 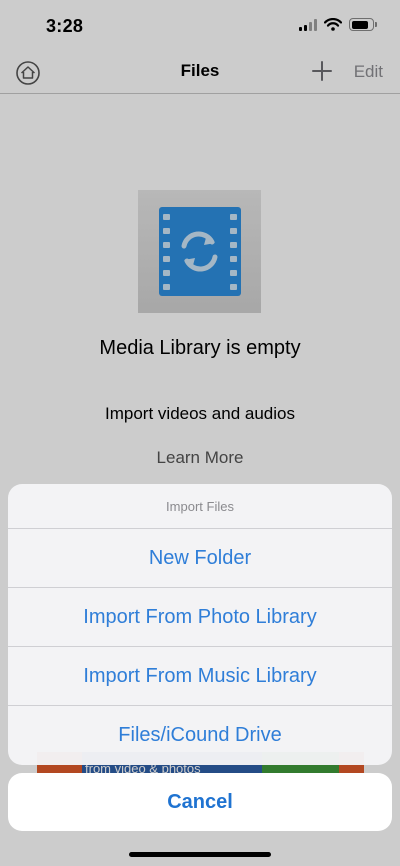 I want to click on action-sheet-title: Import Files, so click(x=200, y=506).